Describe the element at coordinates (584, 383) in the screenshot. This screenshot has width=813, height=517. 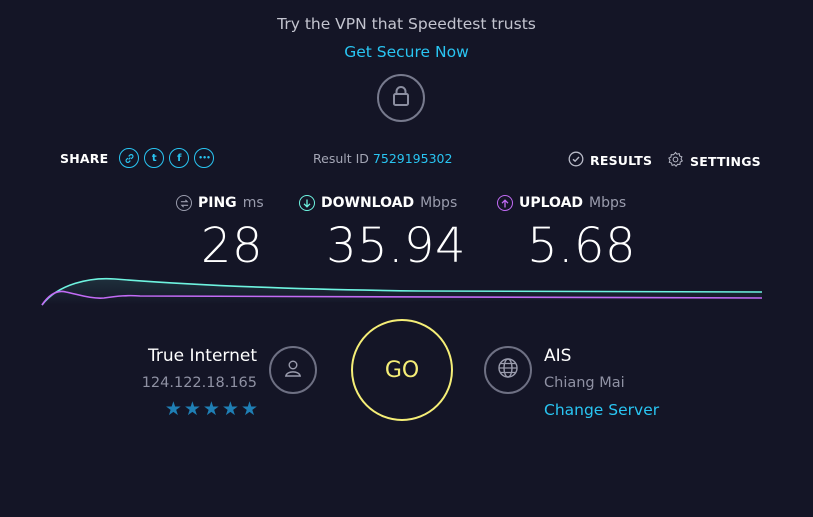
I see `server-location: Chiang Mai` at that location.